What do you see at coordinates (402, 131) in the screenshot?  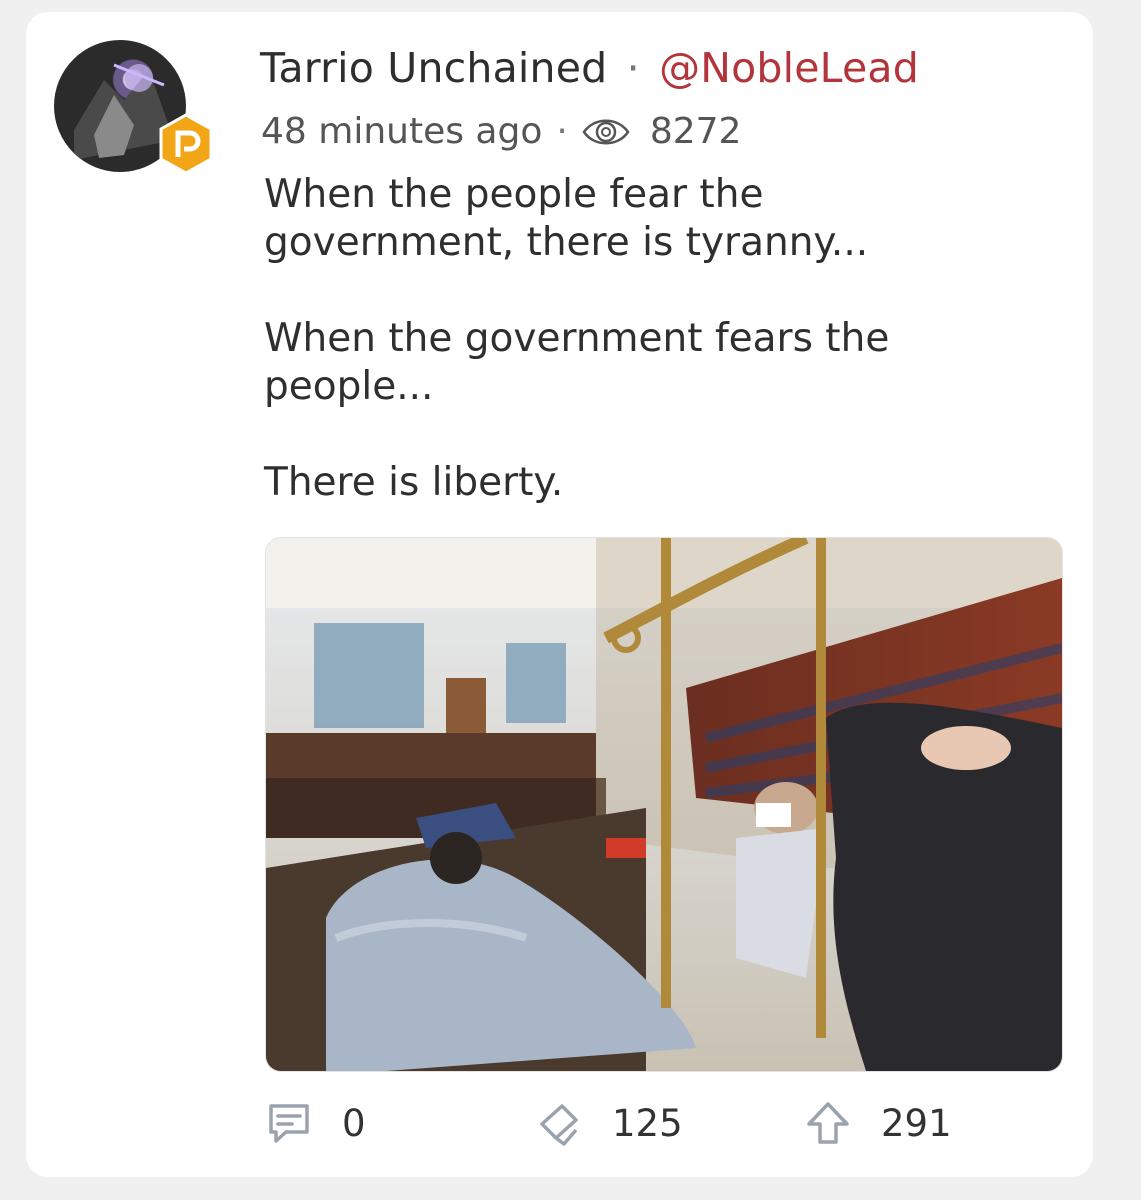 I see `timestamp: 48 minutes ago` at bounding box center [402, 131].